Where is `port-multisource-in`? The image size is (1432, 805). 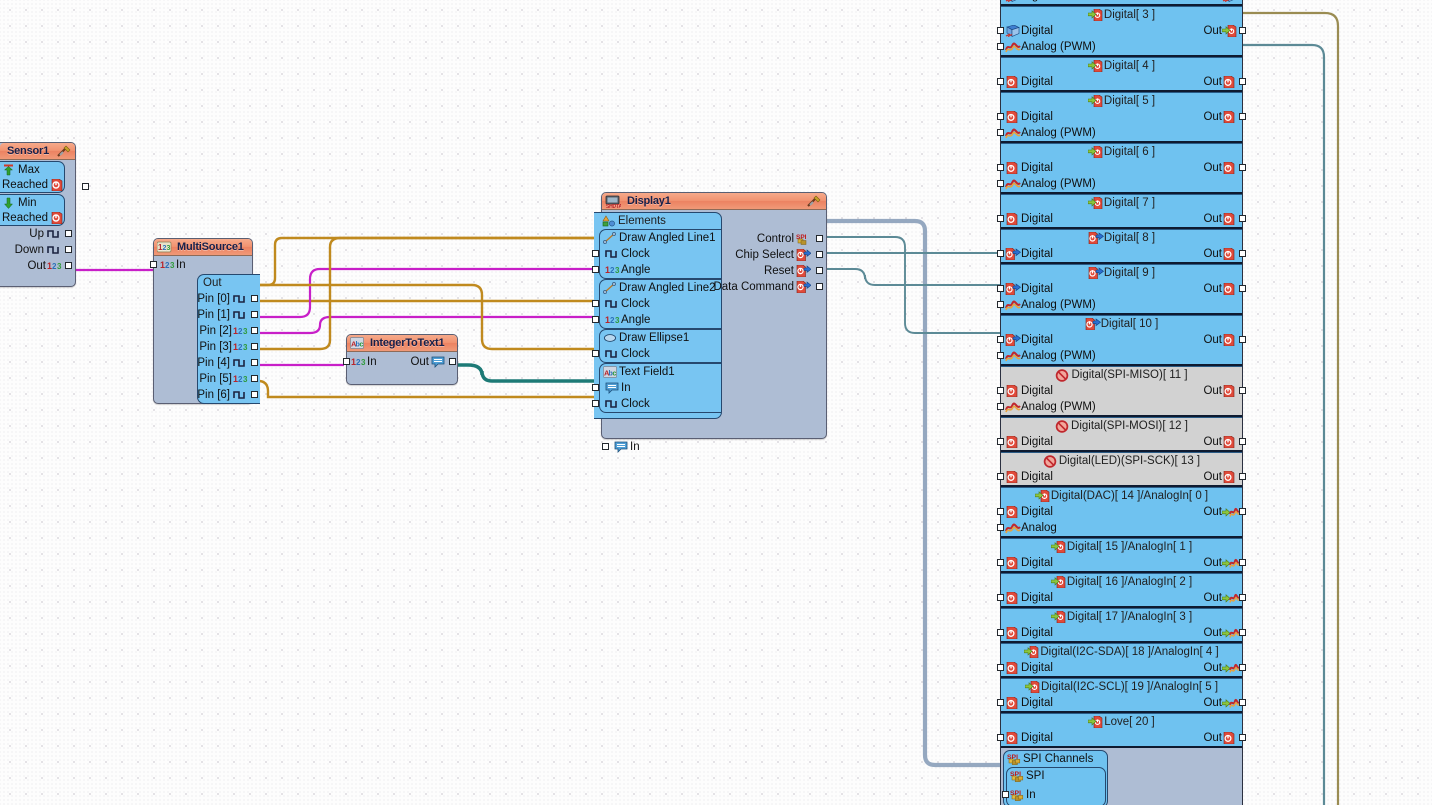
port-multisource-in is located at coordinates (153, 264).